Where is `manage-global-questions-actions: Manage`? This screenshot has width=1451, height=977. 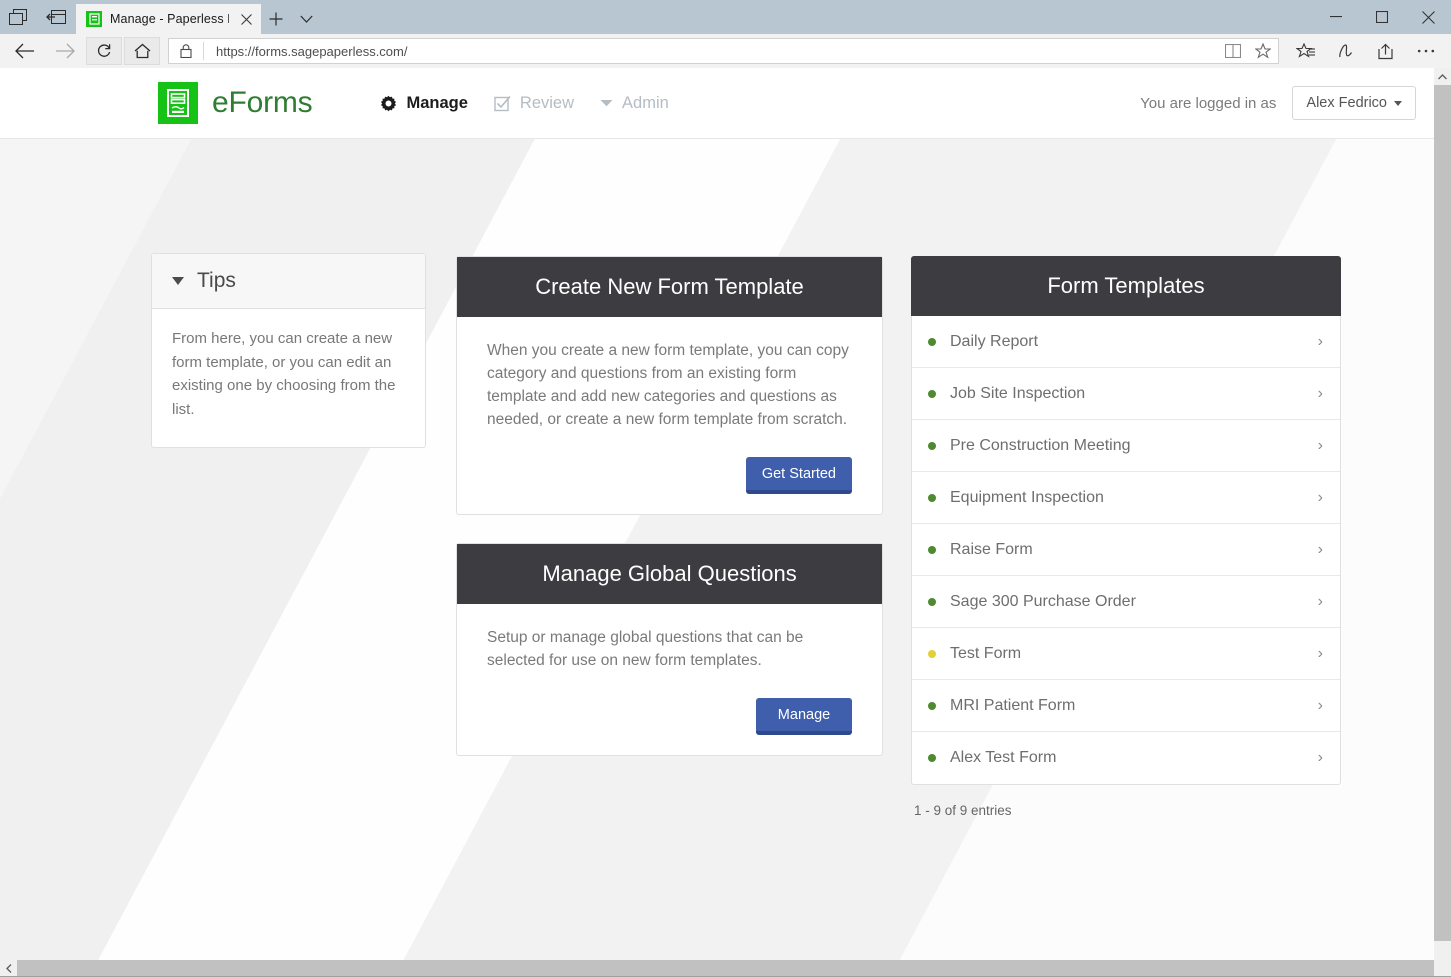
manage-global-questions-actions: Manage is located at coordinates (669, 716).